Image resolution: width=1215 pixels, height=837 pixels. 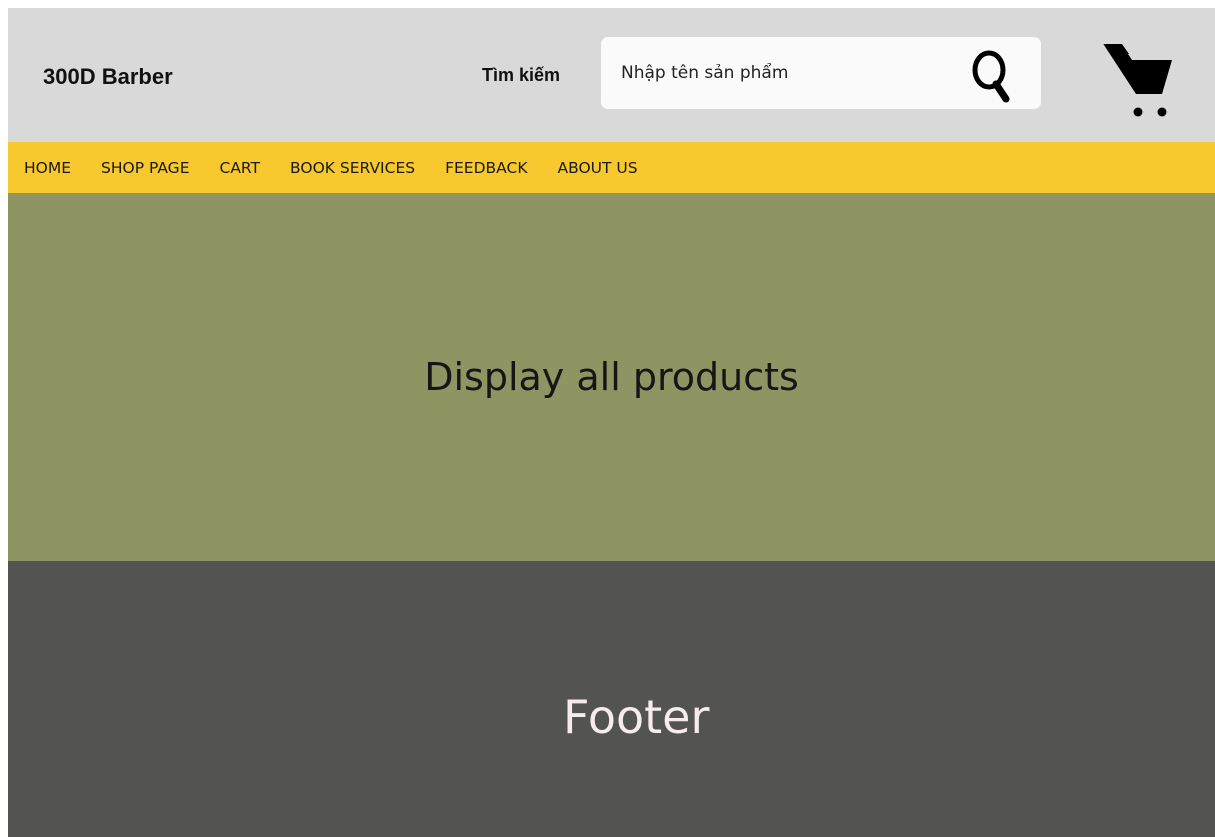 I want to click on nav-item-cart: CART, so click(x=240, y=168).